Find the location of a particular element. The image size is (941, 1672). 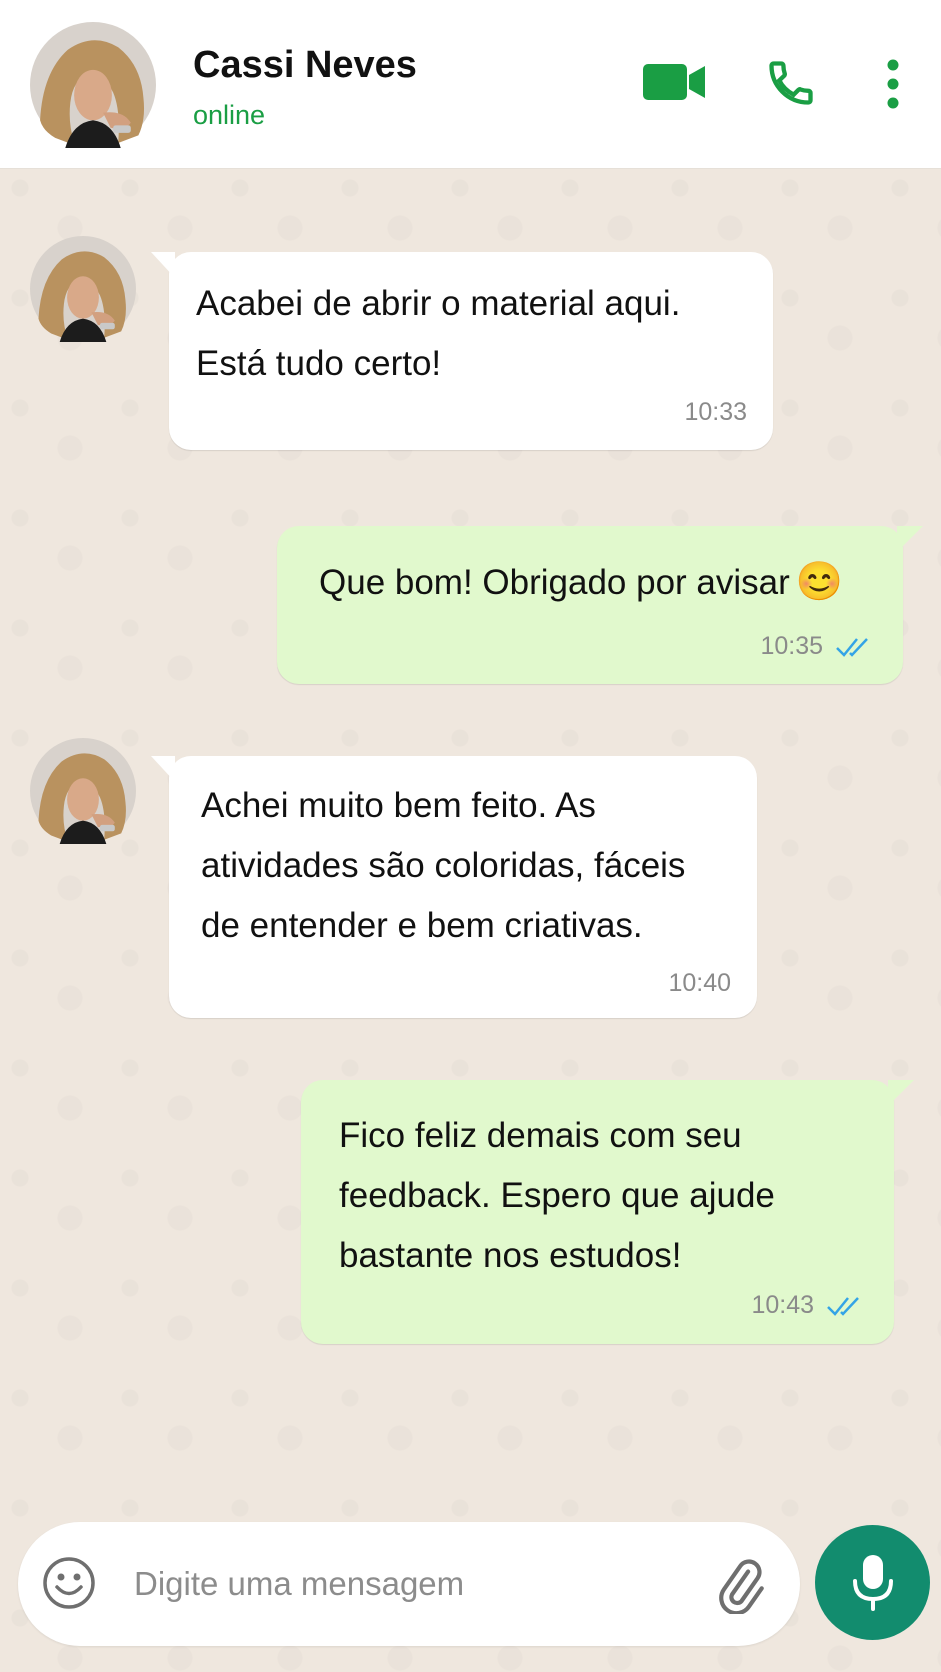

contact-status: online is located at coordinates (229, 115).